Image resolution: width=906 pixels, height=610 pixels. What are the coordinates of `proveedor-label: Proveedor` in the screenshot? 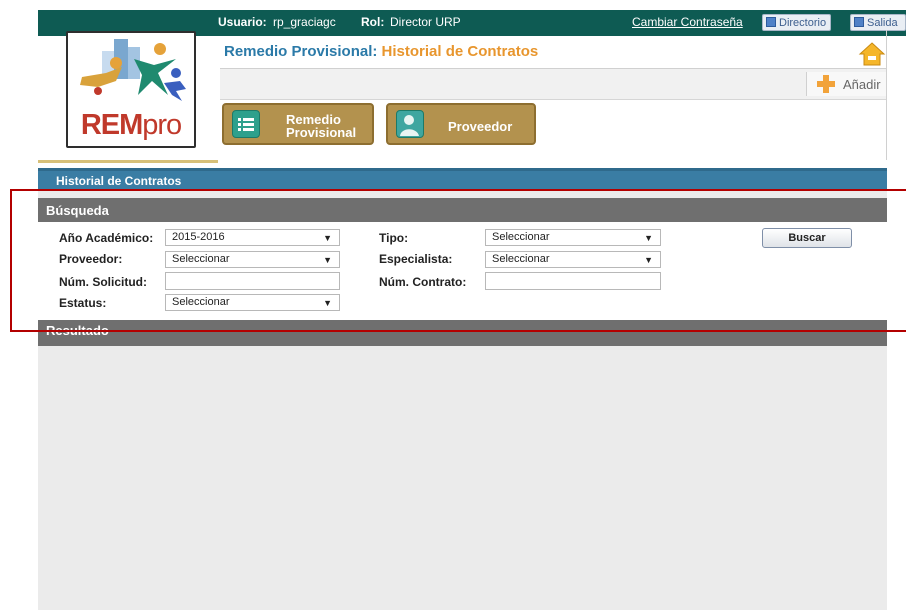 It's located at (480, 126).